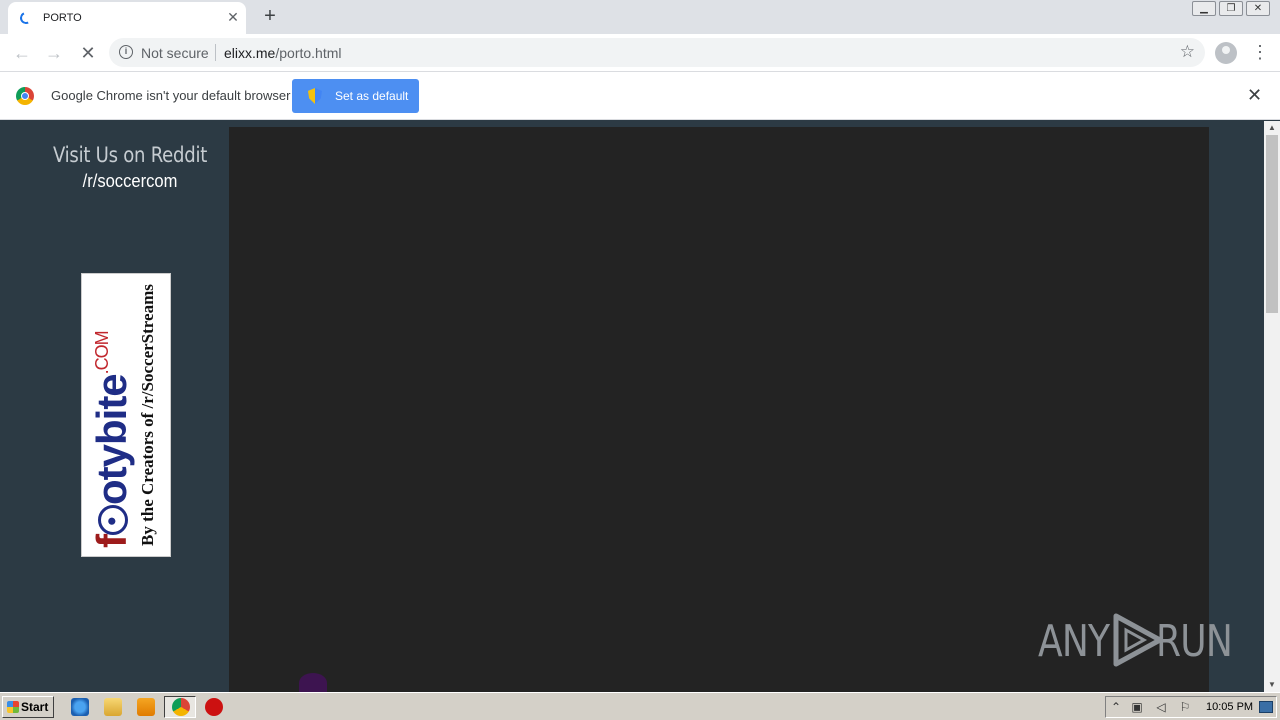 This screenshot has width=1280, height=720. Describe the element at coordinates (372, 96) in the screenshot. I see `set-as-default-label: Set as default` at that location.